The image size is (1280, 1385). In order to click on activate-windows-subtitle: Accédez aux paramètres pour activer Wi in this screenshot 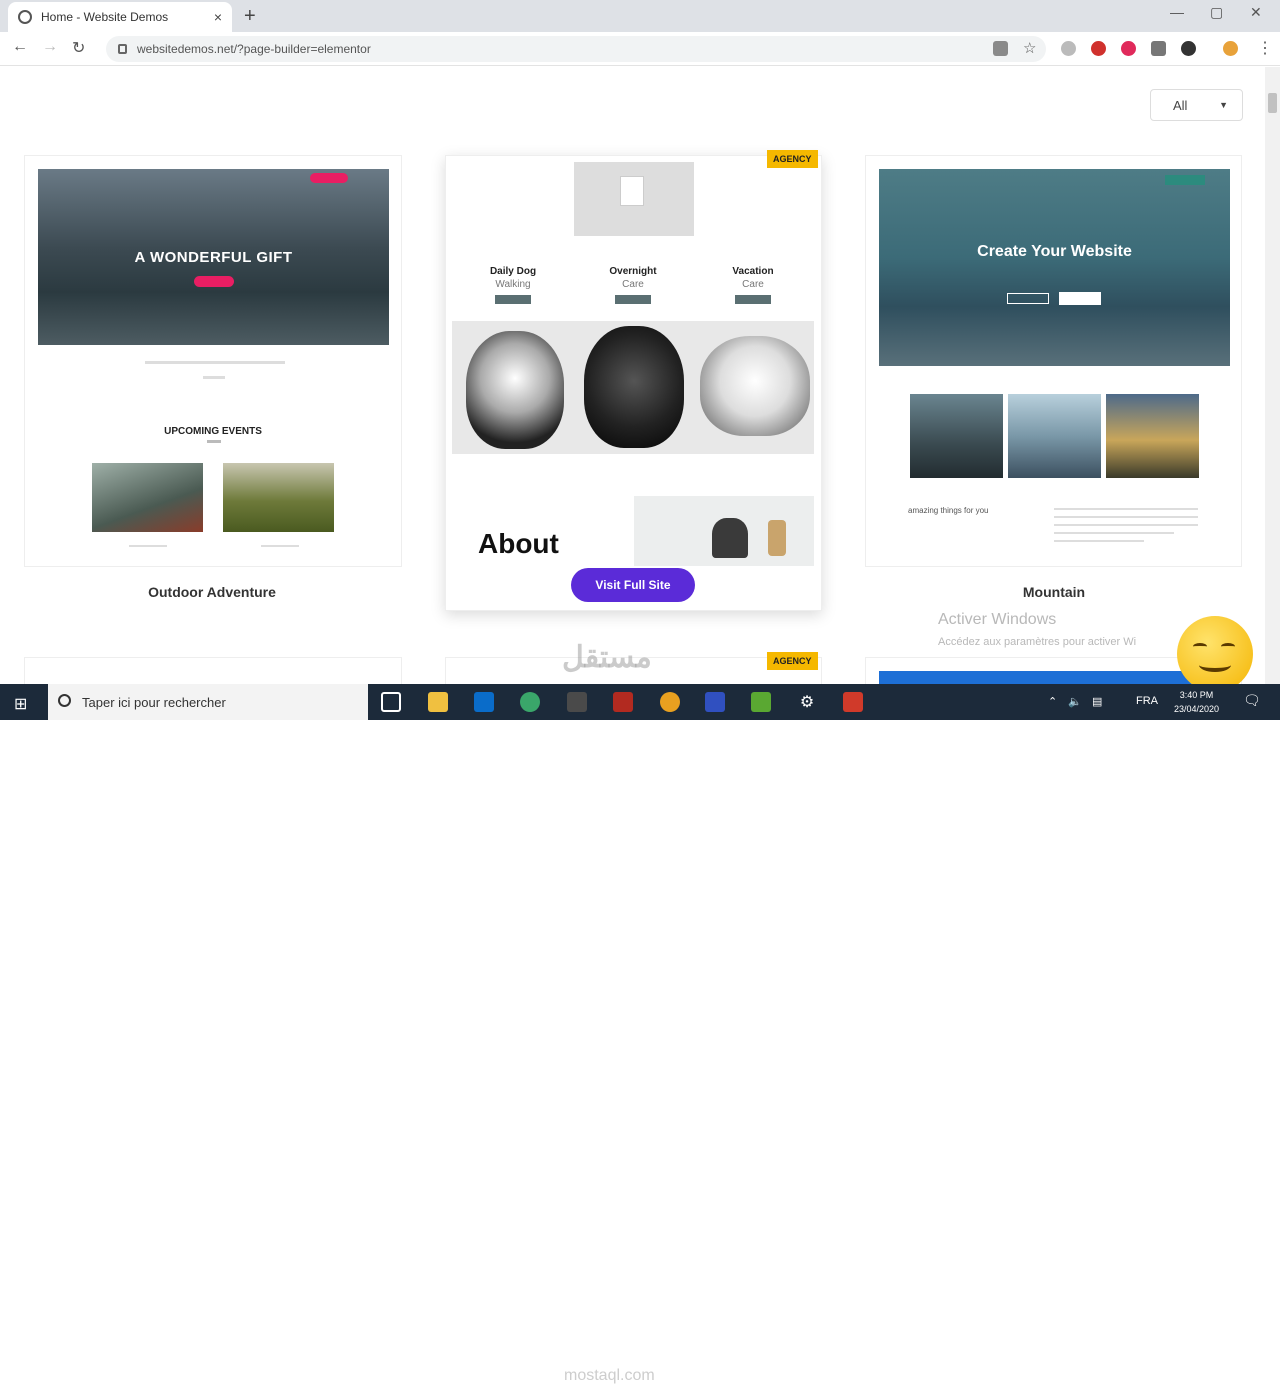, I will do `click(1037, 642)`.